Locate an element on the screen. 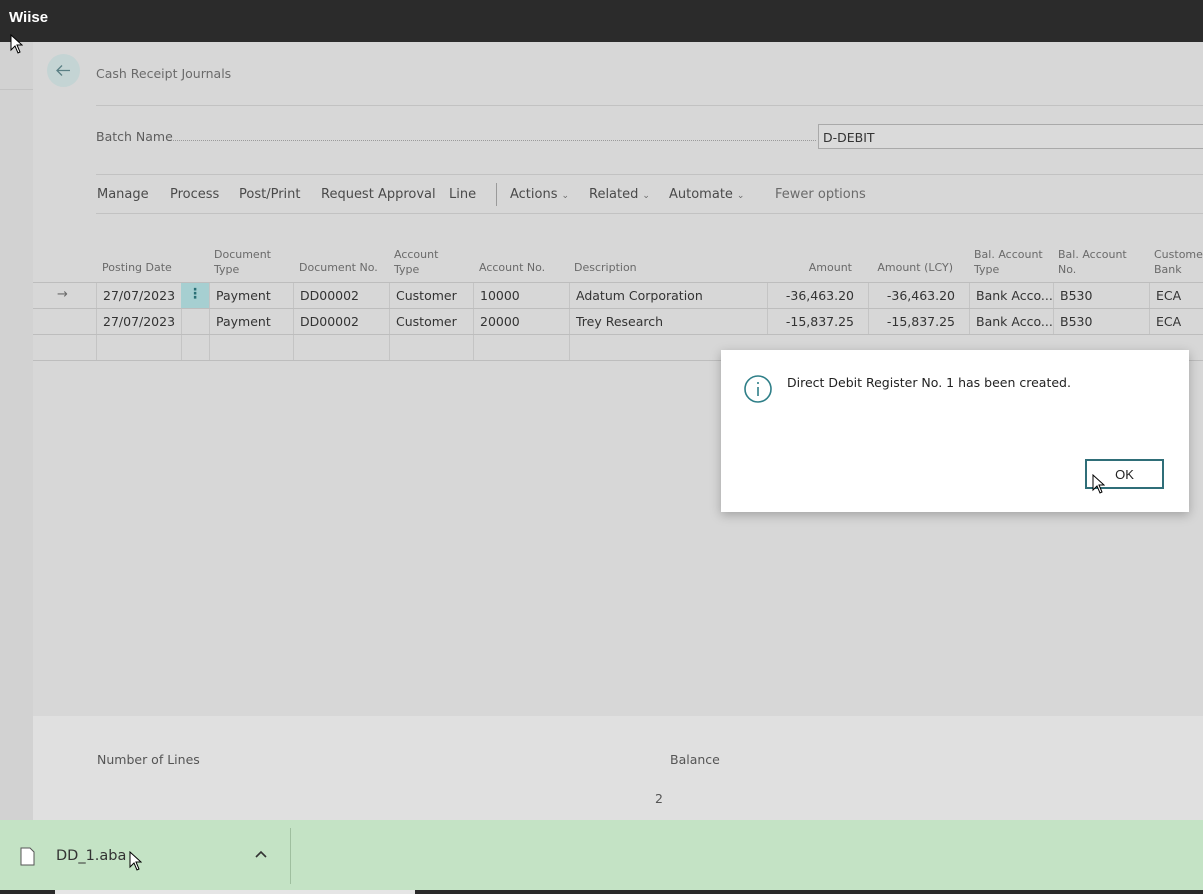 The height and width of the screenshot is (894, 1203). cell-amount: -36,463.20 is located at coordinates (817, 296).